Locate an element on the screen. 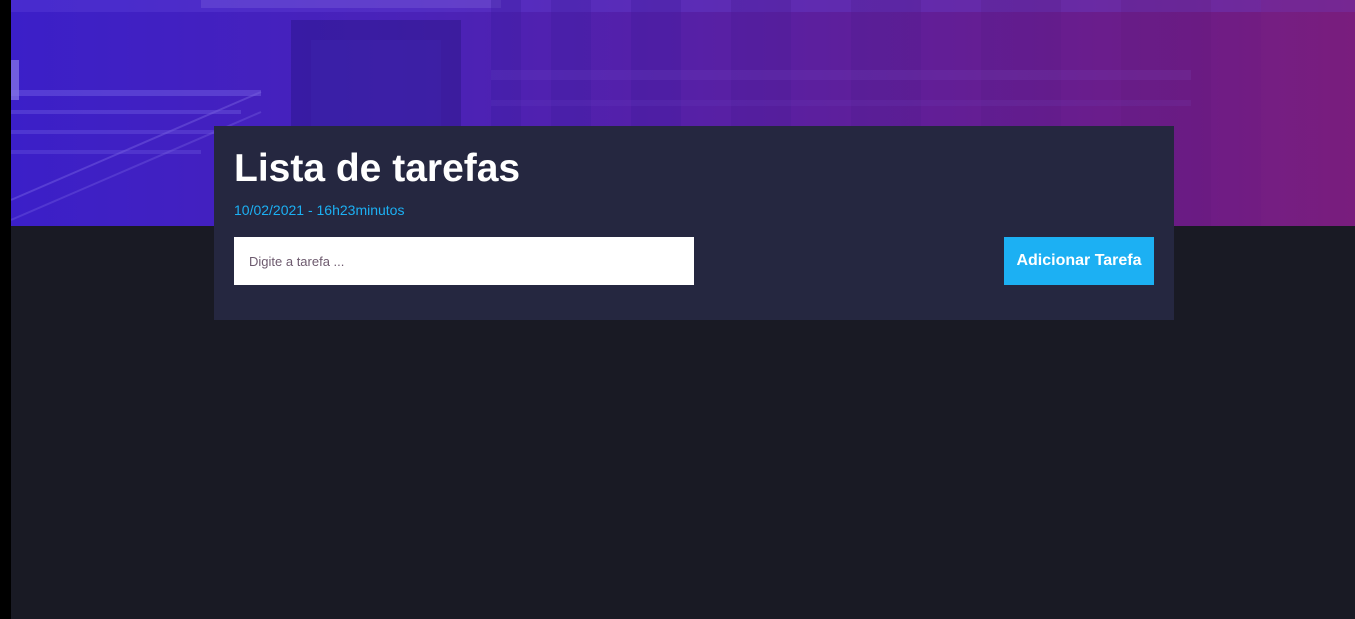 The width and height of the screenshot is (1355, 619). task-input is located at coordinates (464, 261).